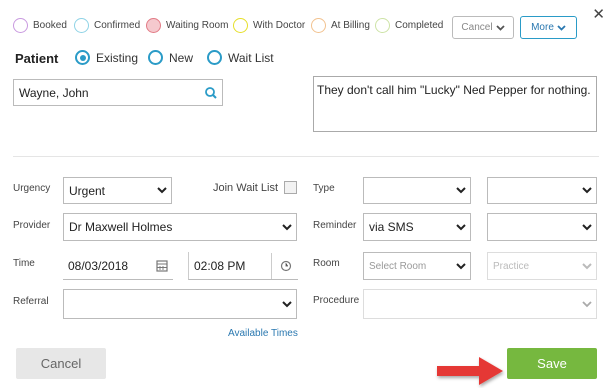 Image resolution: width=612 pixels, height=389 pixels. Describe the element at coordinates (271, 265) in the screenshot. I see `separator` at that location.